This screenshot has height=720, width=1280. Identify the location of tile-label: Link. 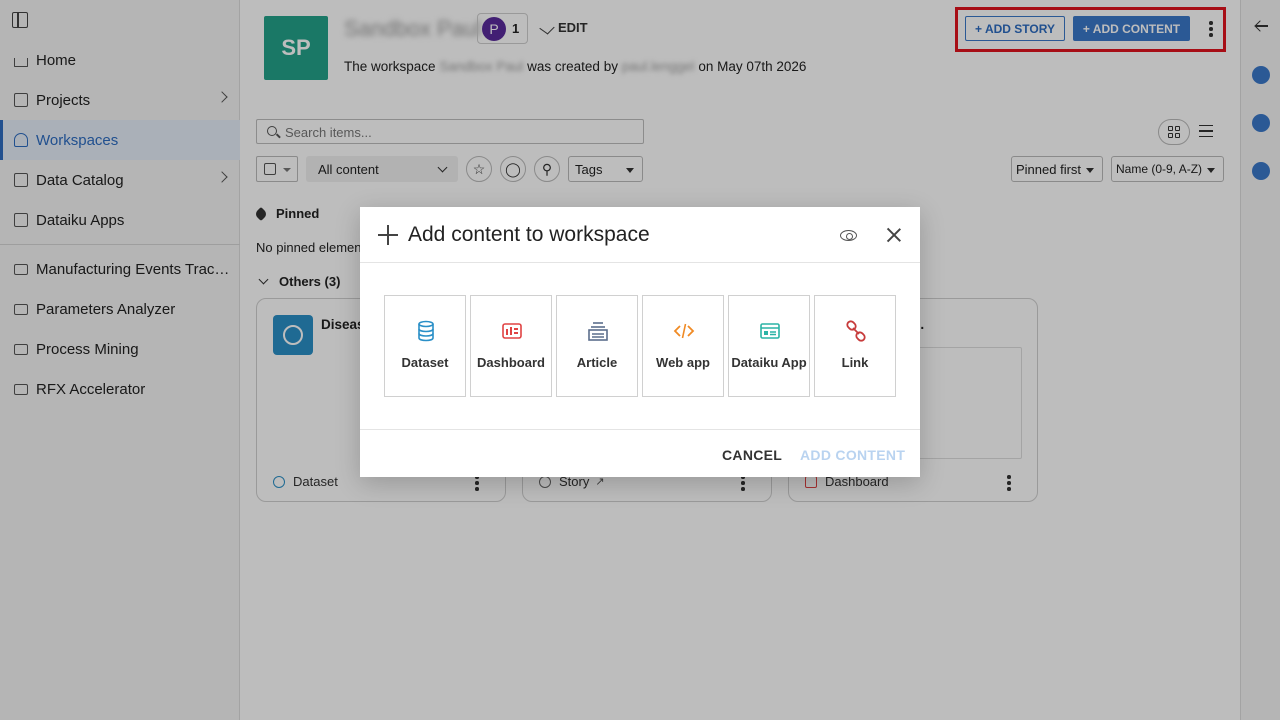
(855, 362).